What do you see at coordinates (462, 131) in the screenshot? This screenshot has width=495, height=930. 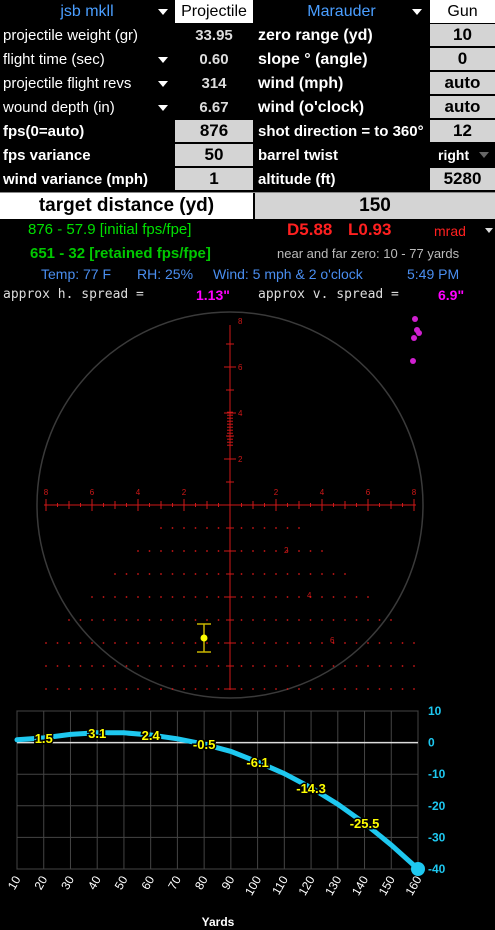 I see `input-field: 12` at bounding box center [462, 131].